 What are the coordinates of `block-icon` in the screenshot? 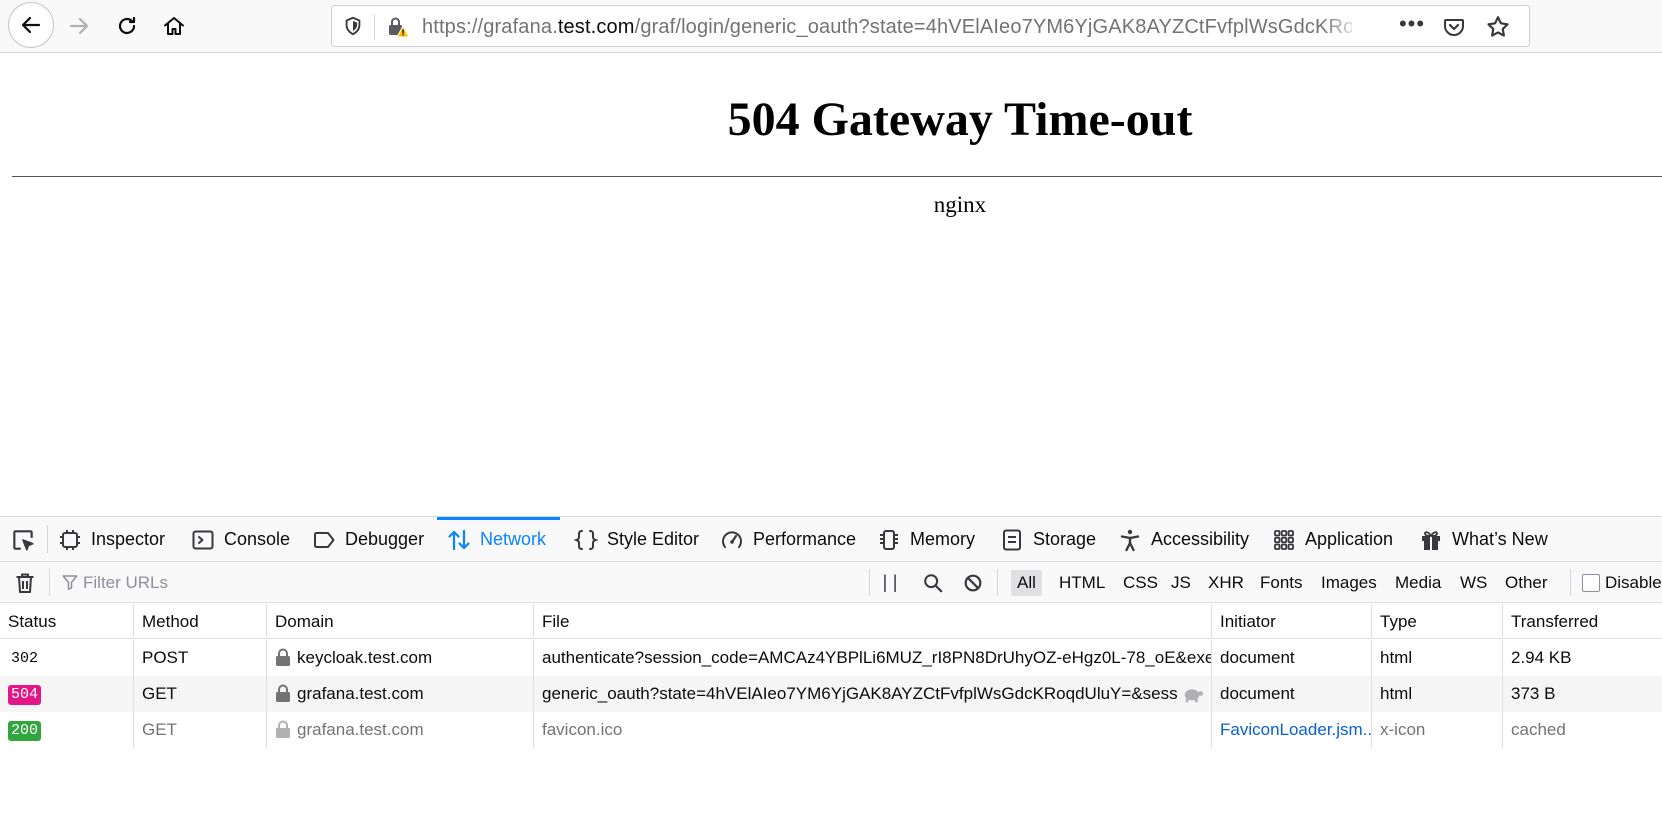 It's located at (973, 583).